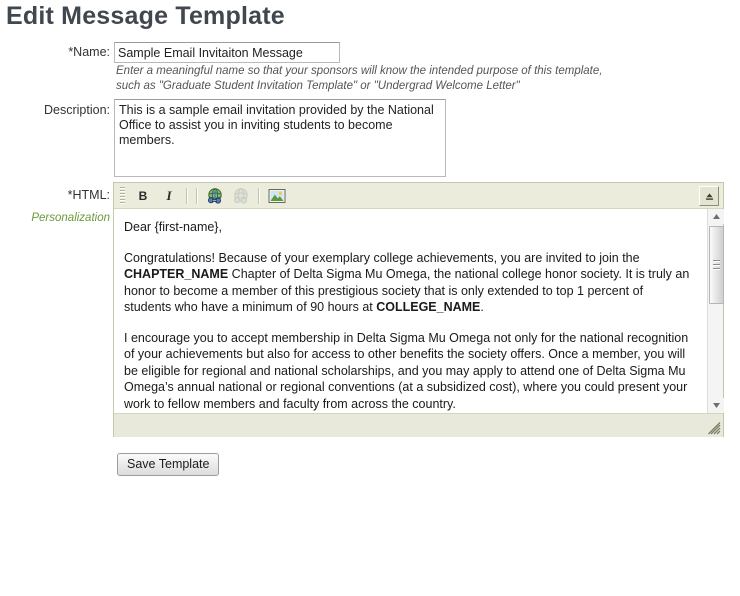  I want to click on editor-status-bar, so click(418, 425).